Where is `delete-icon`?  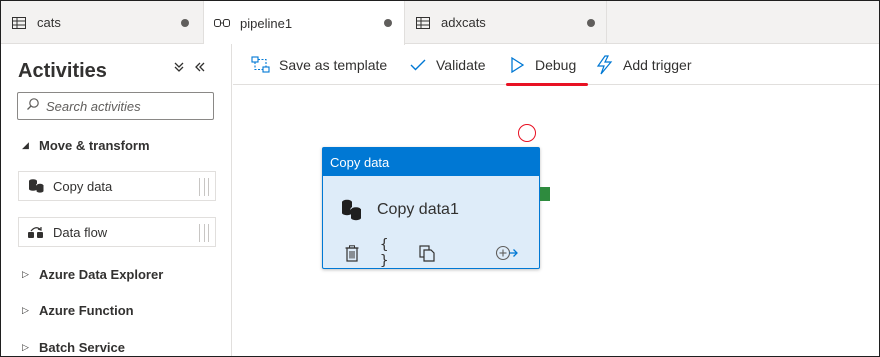
delete-icon is located at coordinates (352, 253).